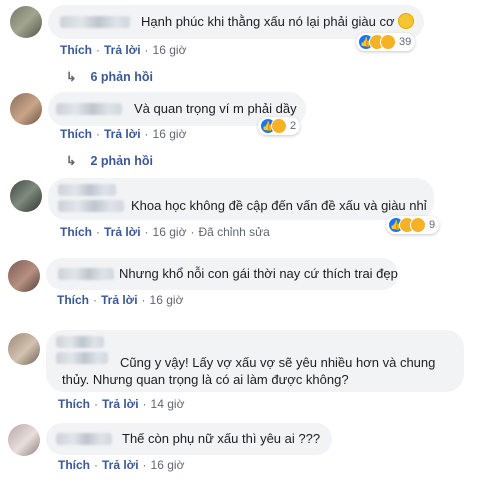 The height and width of the screenshot is (480, 498). I want to click on reaction-summary: 👍 2, so click(279, 126).